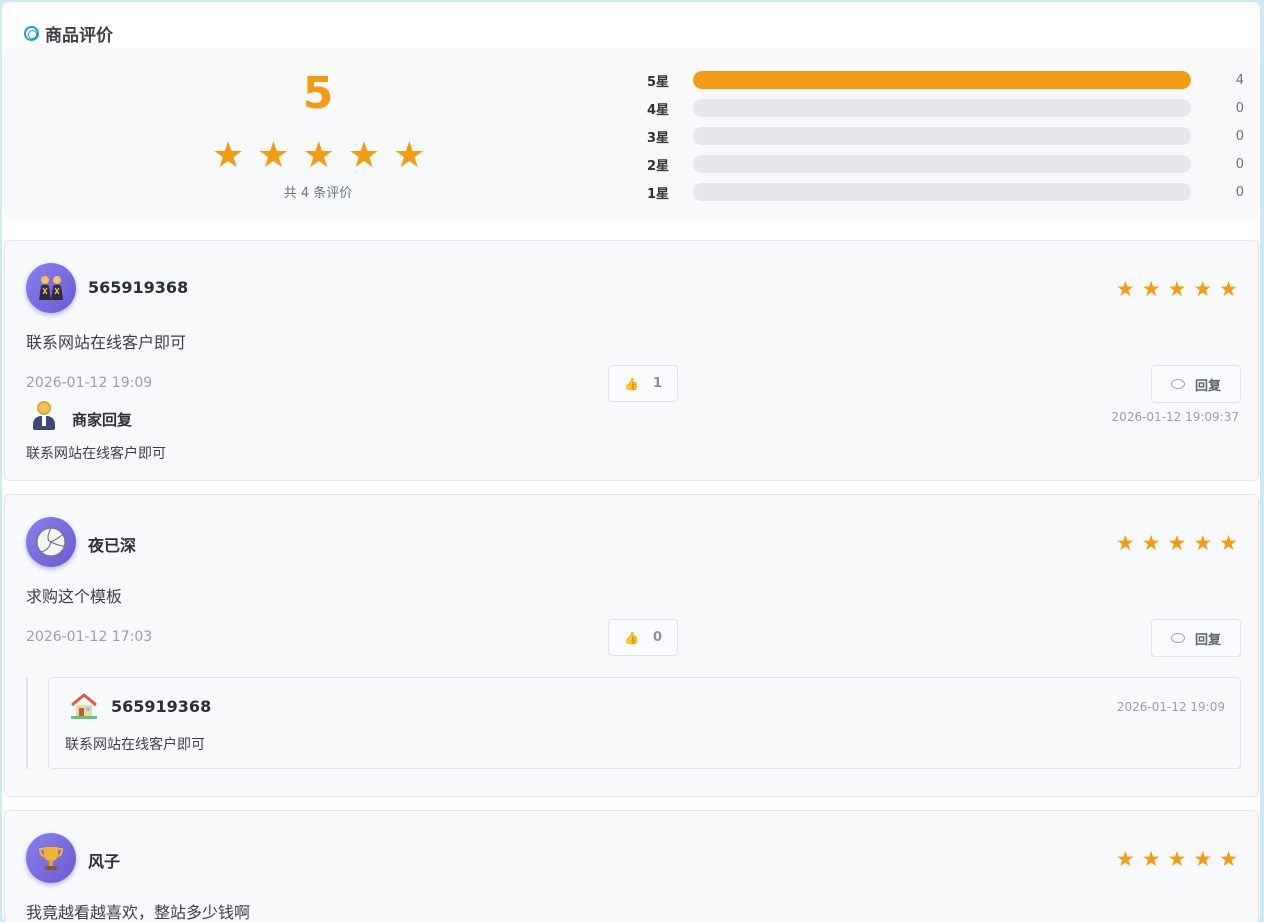 Image resolution: width=1264 pixels, height=922 pixels. I want to click on distribution-row-4: 4星 0, so click(947, 108).